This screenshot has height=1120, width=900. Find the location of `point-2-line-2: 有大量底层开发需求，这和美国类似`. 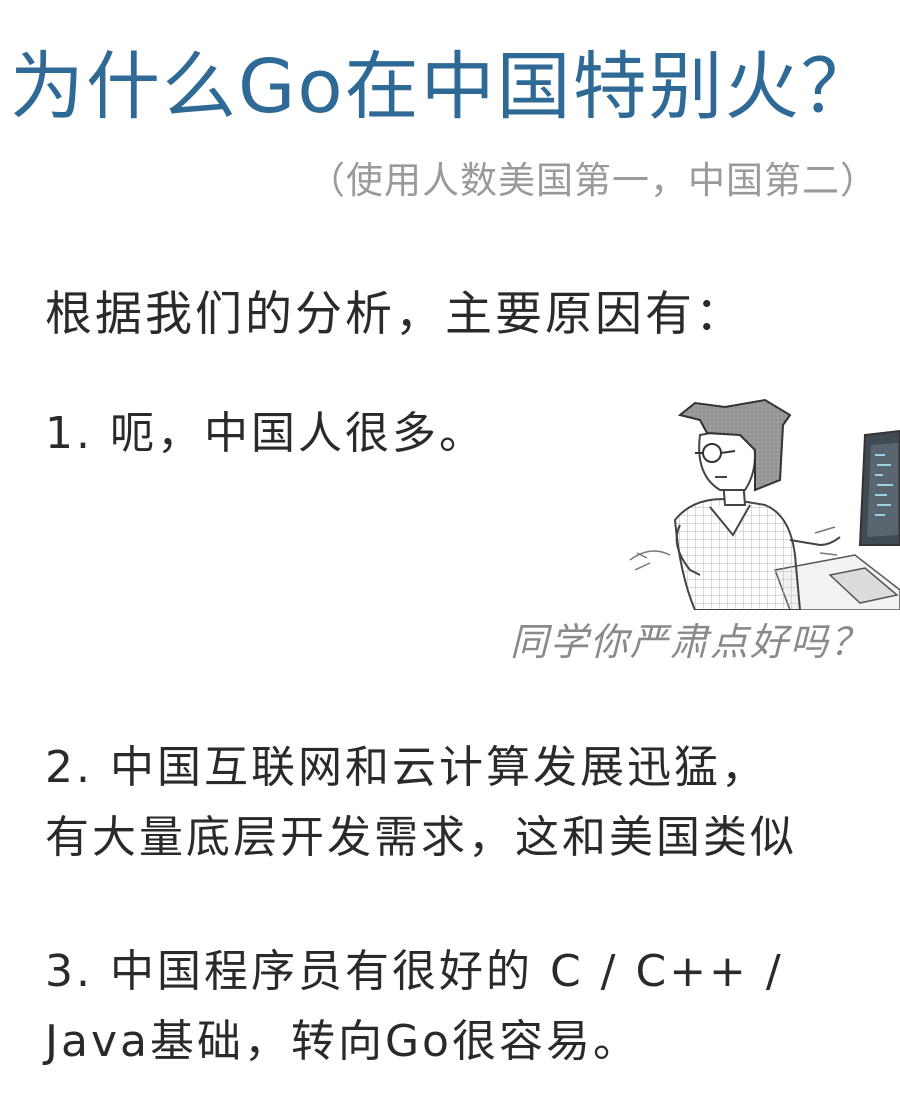

point-2-line-2: 有大量底层开发需求，这和美国类似 is located at coordinates (421, 837).